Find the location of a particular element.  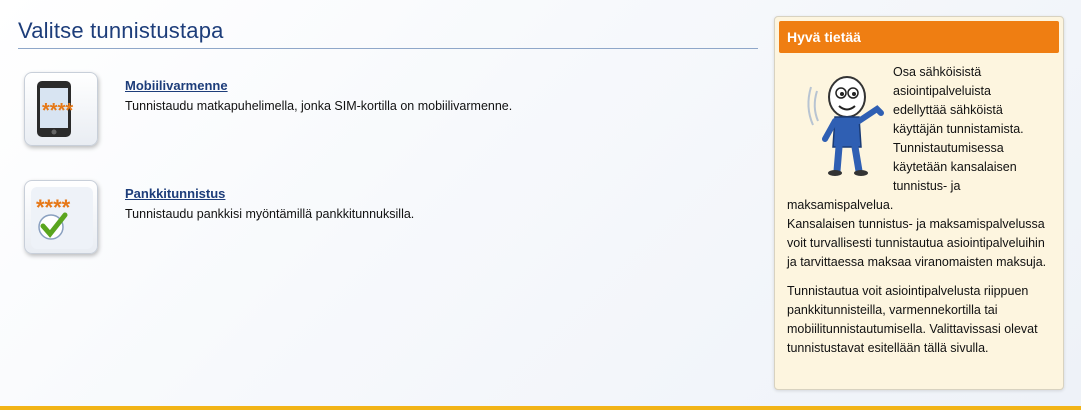

main-content: Valitse tunnistustapa is located at coordinates (388, 33).